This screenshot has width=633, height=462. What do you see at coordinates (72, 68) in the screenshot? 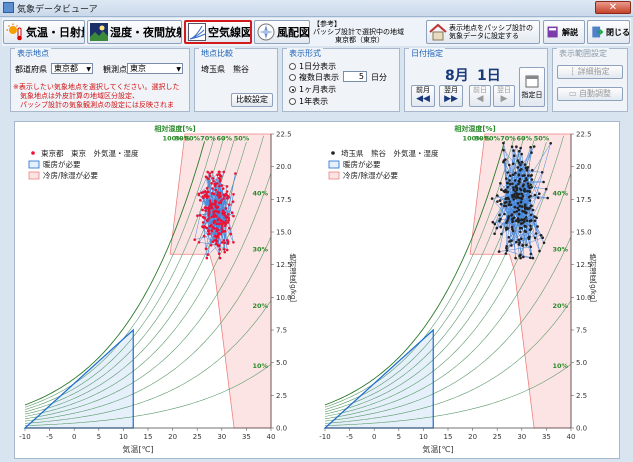
I see `prefecture-select: 東京都 ▼` at bounding box center [72, 68].